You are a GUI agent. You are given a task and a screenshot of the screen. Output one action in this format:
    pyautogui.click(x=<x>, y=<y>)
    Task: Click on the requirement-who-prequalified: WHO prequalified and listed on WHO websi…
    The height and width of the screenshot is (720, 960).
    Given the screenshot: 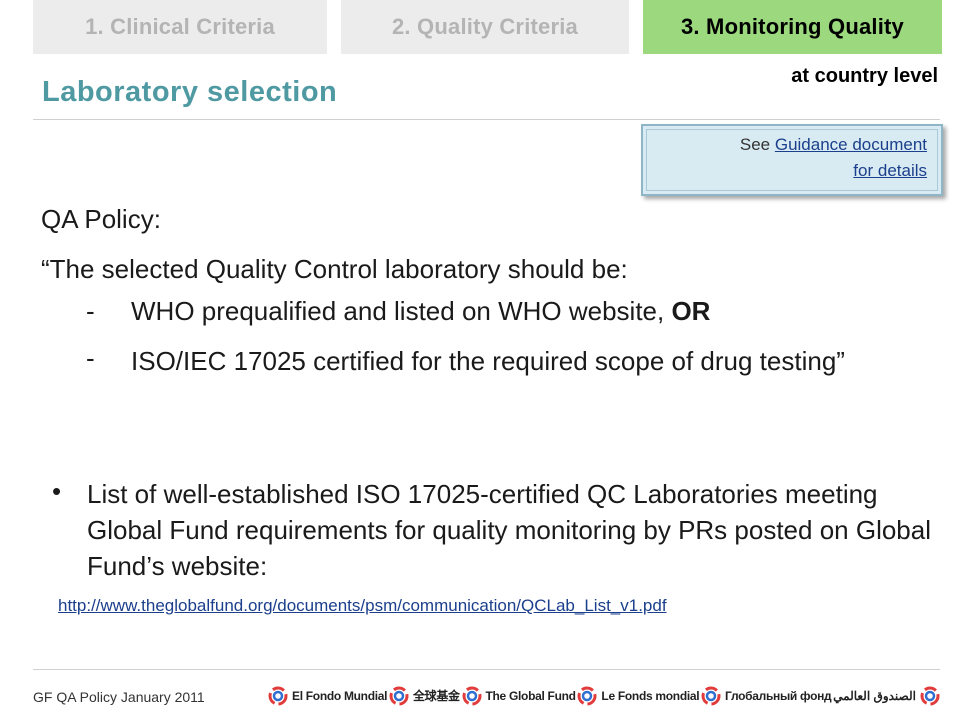 What is the action you would take?
    pyautogui.click(x=420, y=311)
    